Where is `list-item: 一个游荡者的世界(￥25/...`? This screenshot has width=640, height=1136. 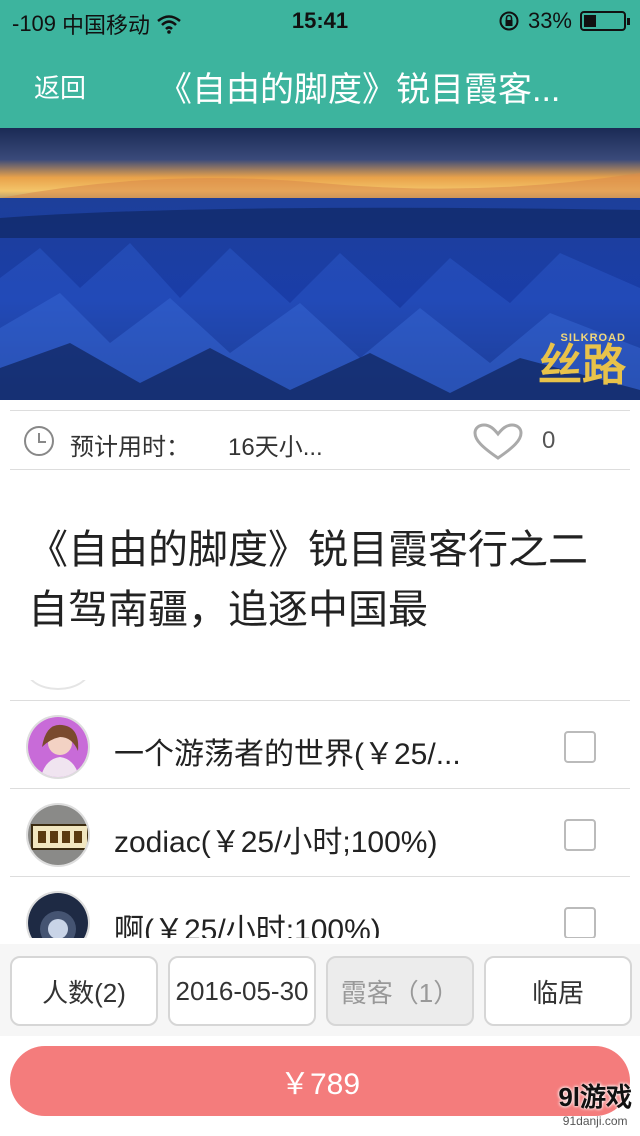 list-item: 一个游荡者的世界(￥25/... is located at coordinates (320, 744).